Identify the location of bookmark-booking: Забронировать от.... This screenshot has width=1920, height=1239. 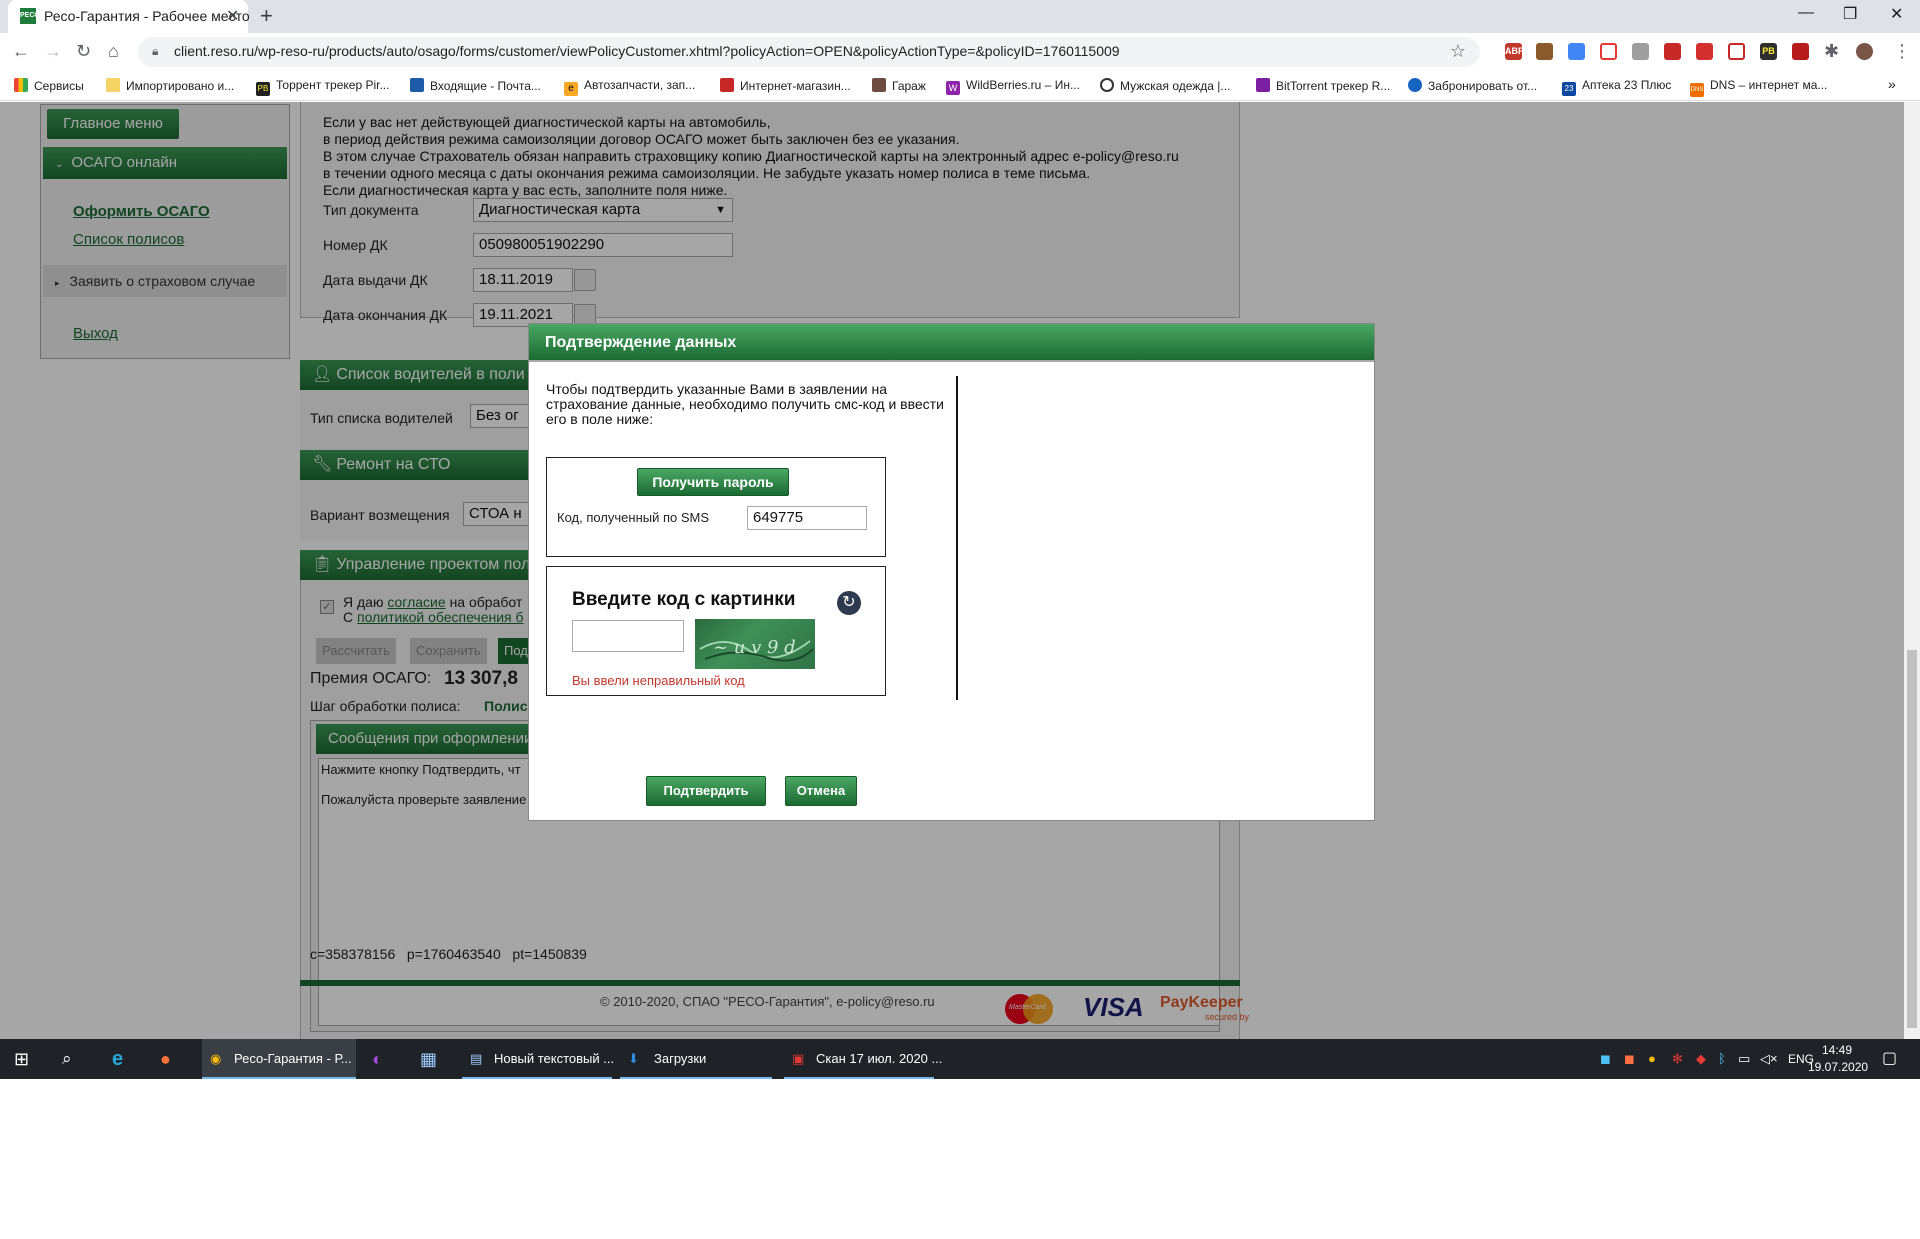
(1472, 85).